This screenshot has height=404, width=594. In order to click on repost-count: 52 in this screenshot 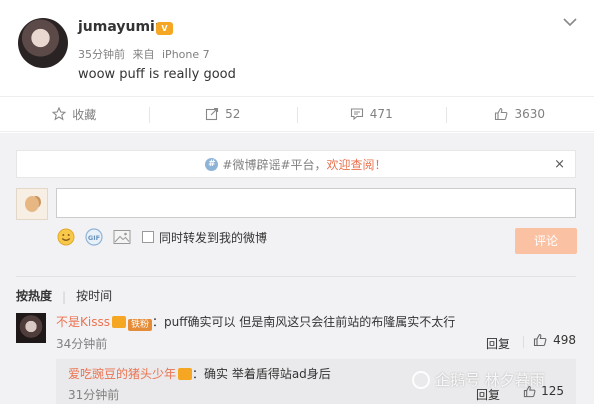, I will do `click(233, 114)`.